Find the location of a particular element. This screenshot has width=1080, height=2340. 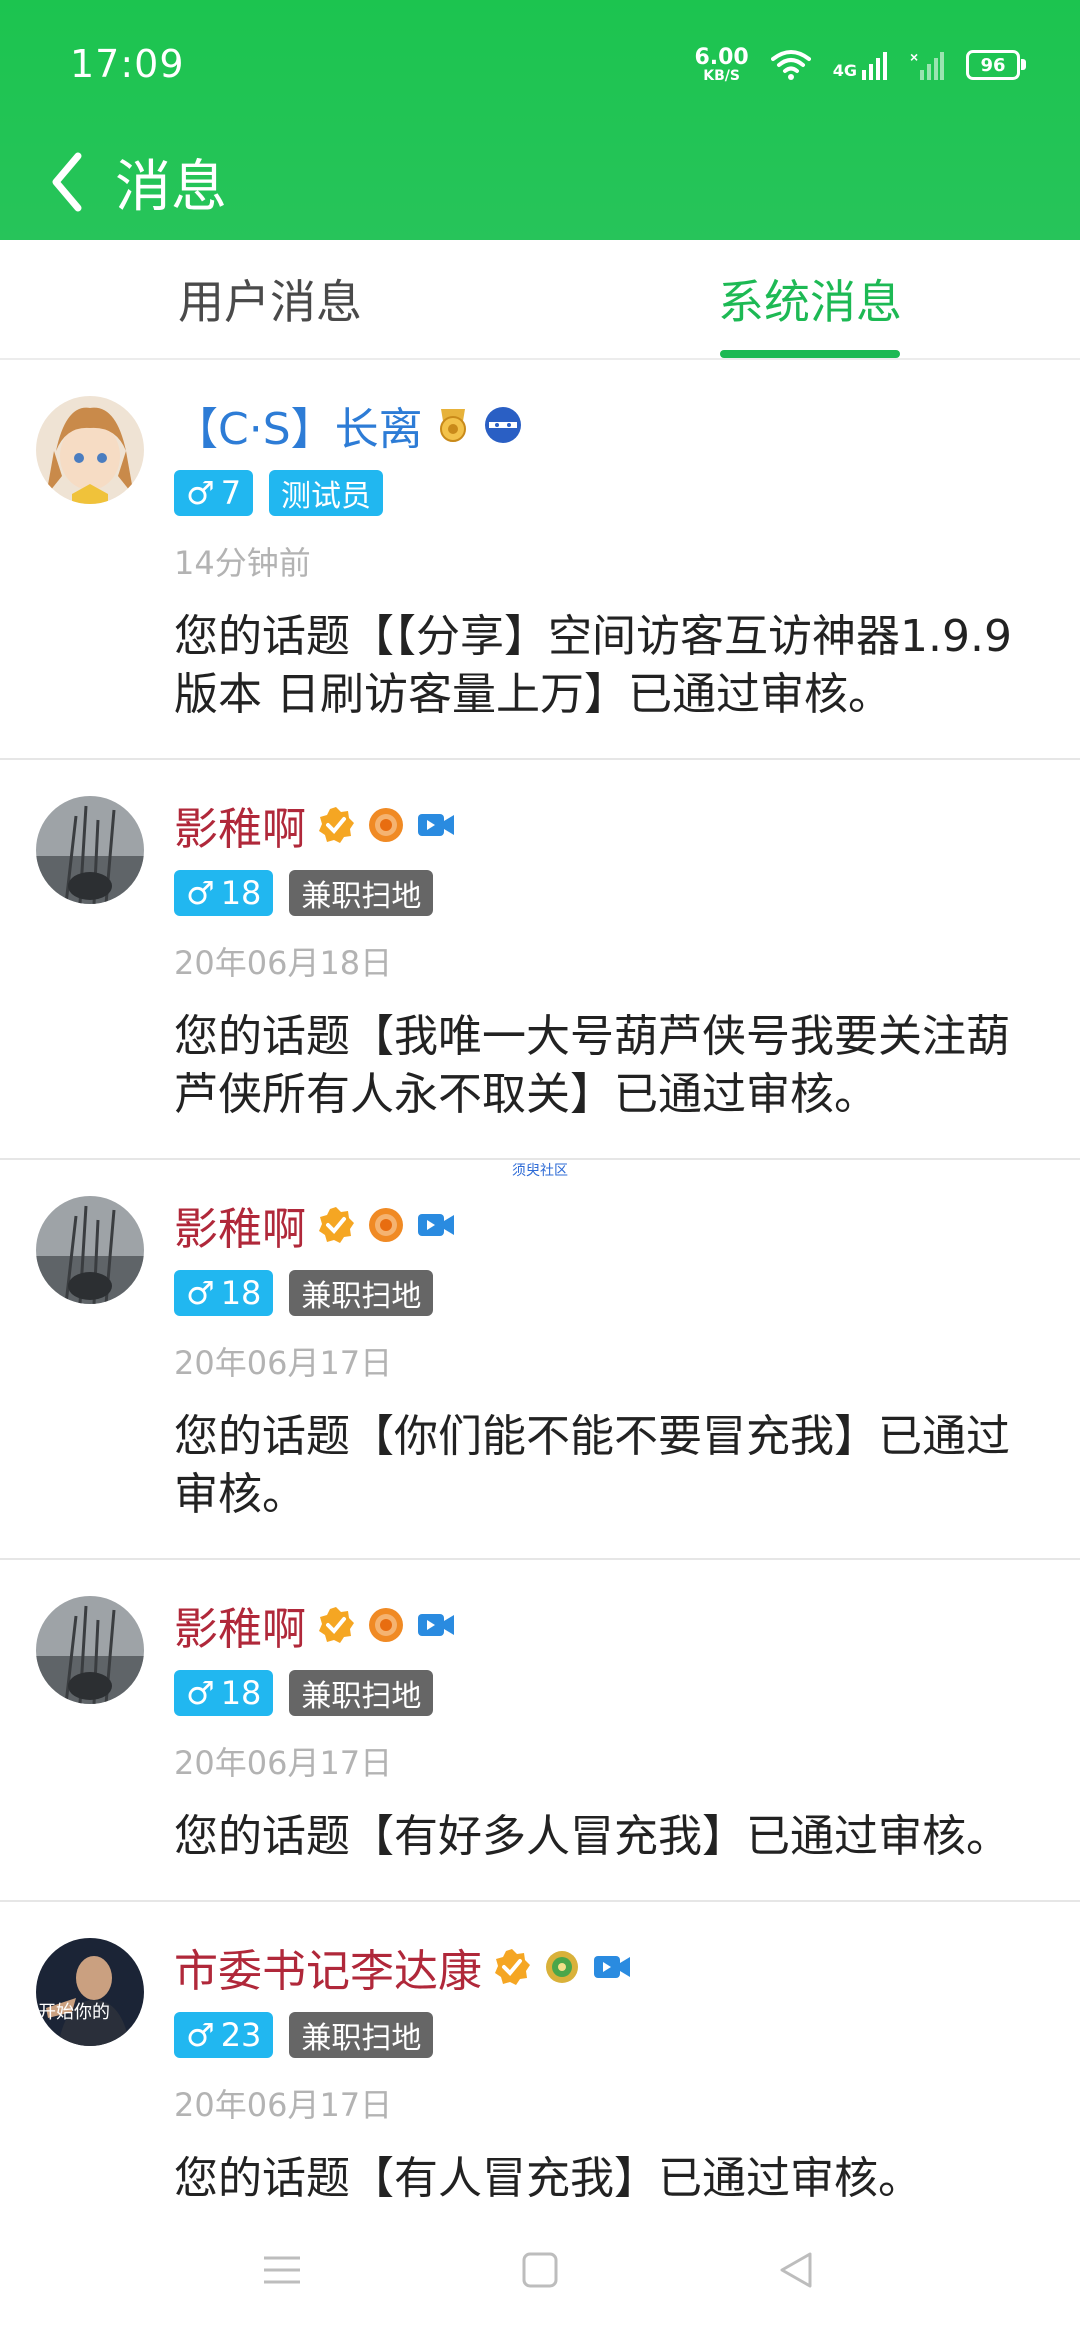

message-text: 您的话题【你们能不能不要冒充我】已通过审核。 is located at coordinates (592, 1465).